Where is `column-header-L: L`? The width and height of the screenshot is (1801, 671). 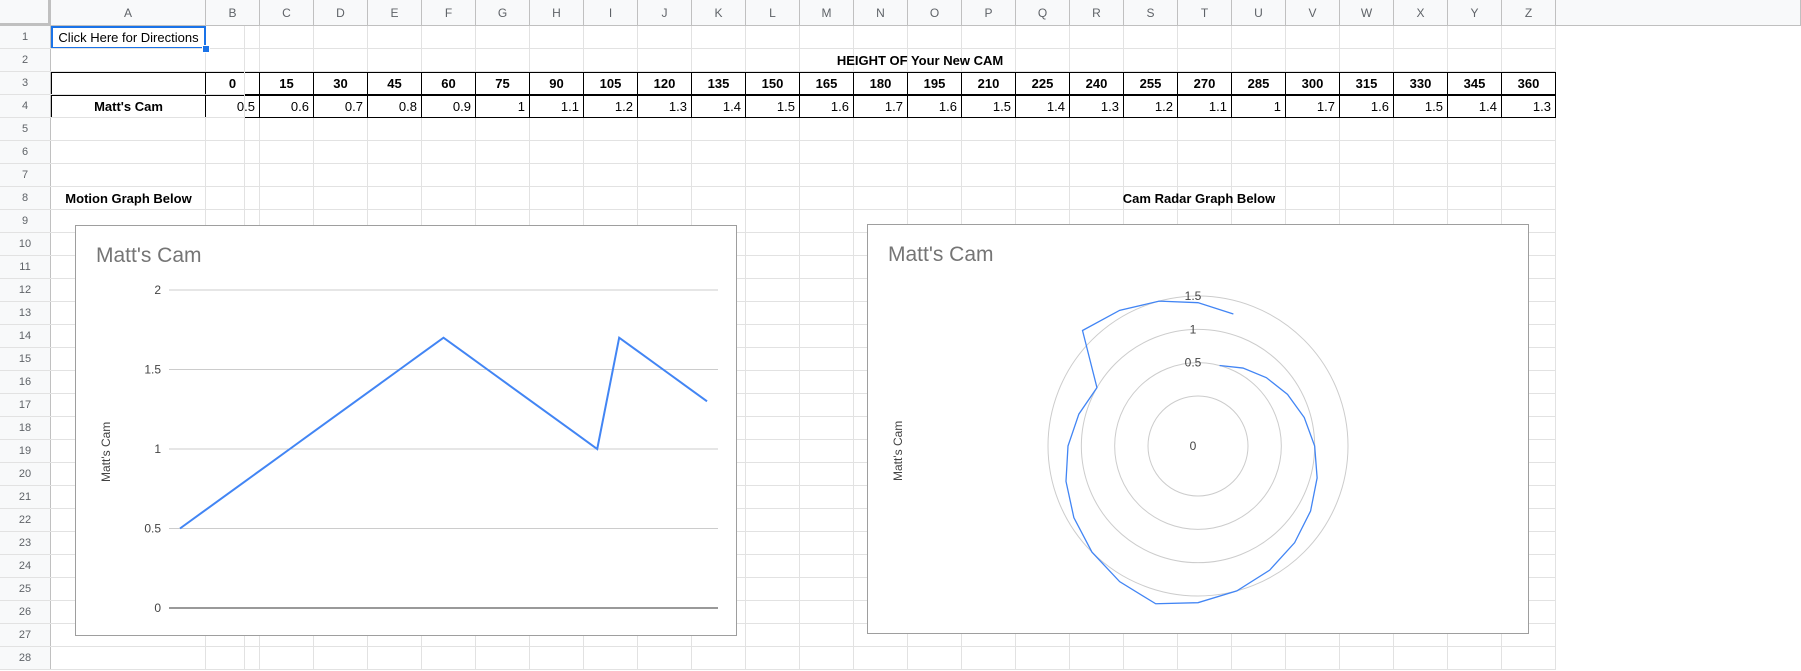 column-header-L: L is located at coordinates (773, 13).